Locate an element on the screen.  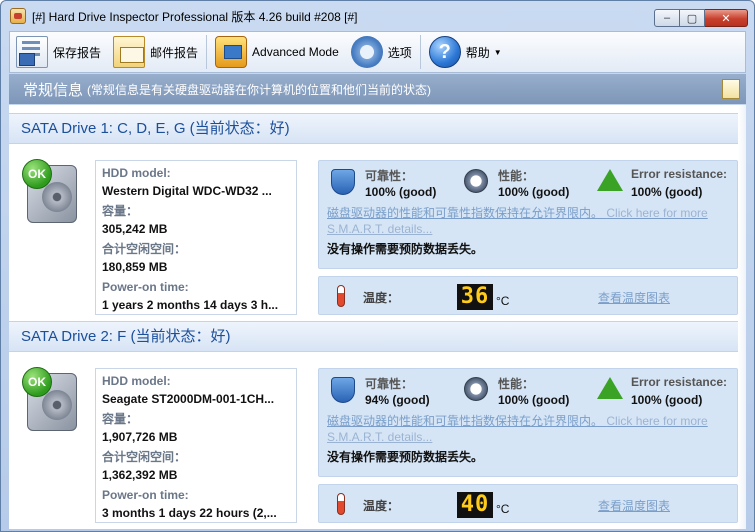
section-title: 常规信息 is located at coordinates (53, 90).